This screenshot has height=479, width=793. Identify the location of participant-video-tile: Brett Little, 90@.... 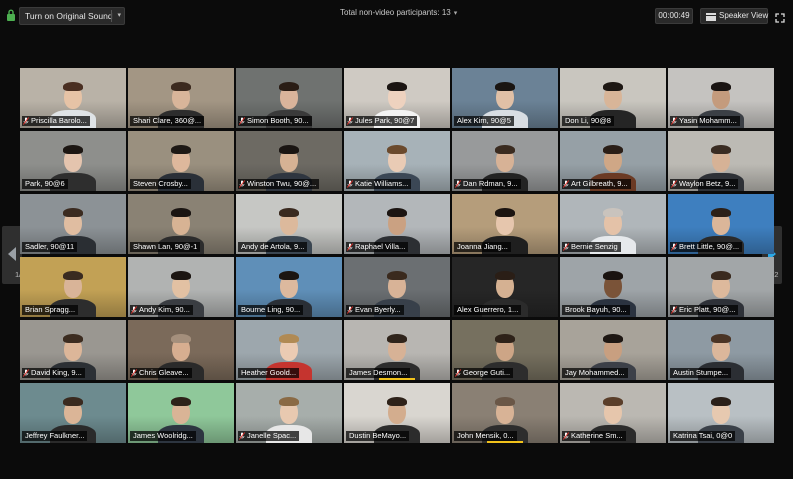
(721, 224).